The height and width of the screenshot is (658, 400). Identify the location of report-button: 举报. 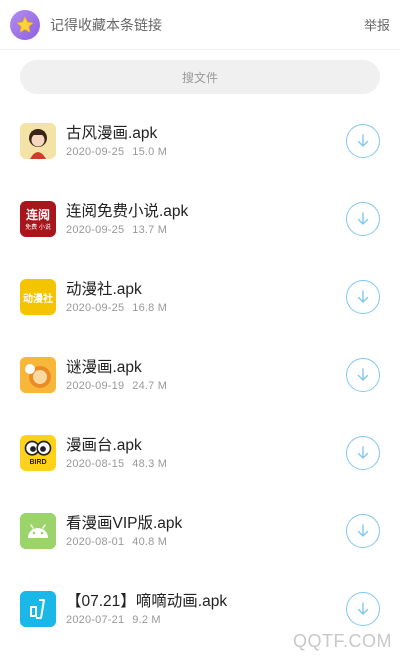
(377, 24).